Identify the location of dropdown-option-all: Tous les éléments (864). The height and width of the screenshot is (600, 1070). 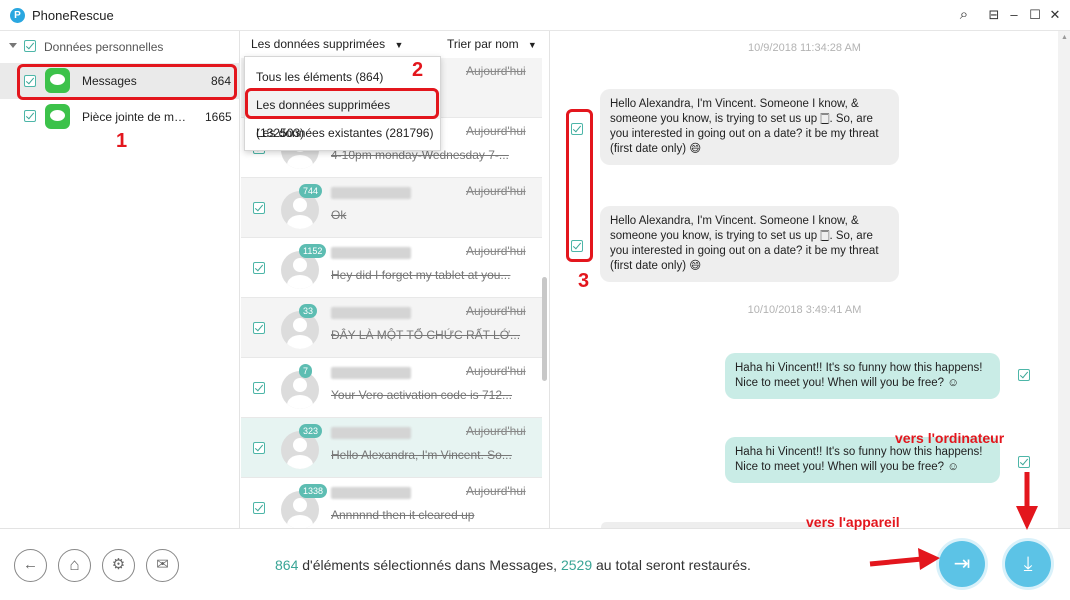
(342, 77).